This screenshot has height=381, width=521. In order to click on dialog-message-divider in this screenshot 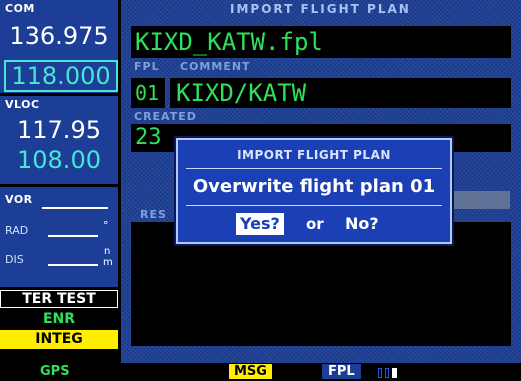, I will do `click(314, 205)`.